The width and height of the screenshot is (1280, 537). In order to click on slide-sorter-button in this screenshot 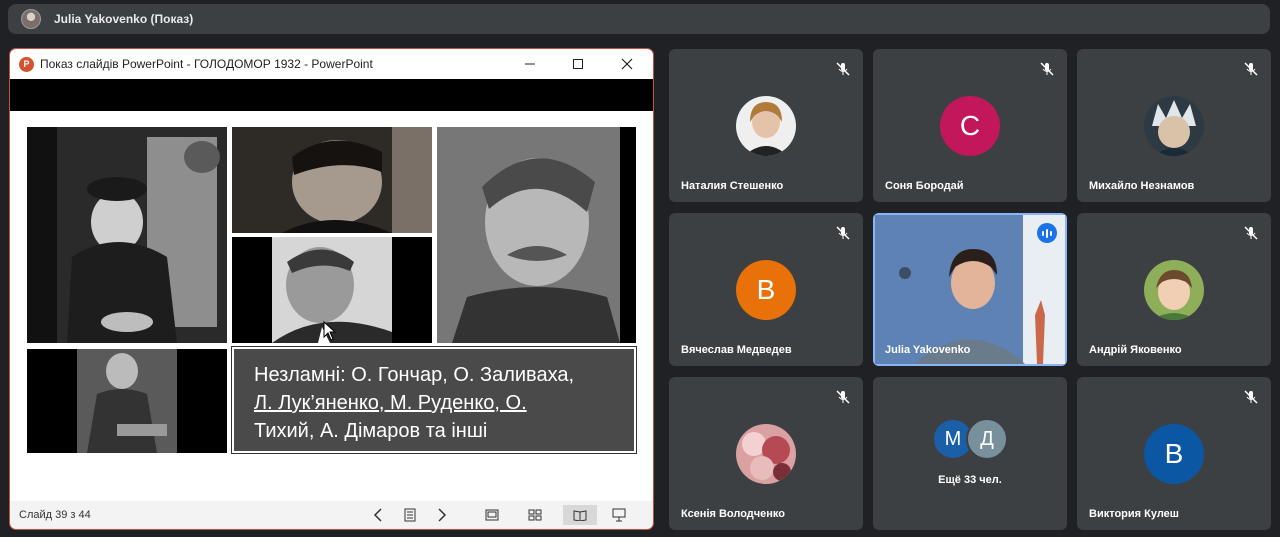, I will do `click(535, 515)`.